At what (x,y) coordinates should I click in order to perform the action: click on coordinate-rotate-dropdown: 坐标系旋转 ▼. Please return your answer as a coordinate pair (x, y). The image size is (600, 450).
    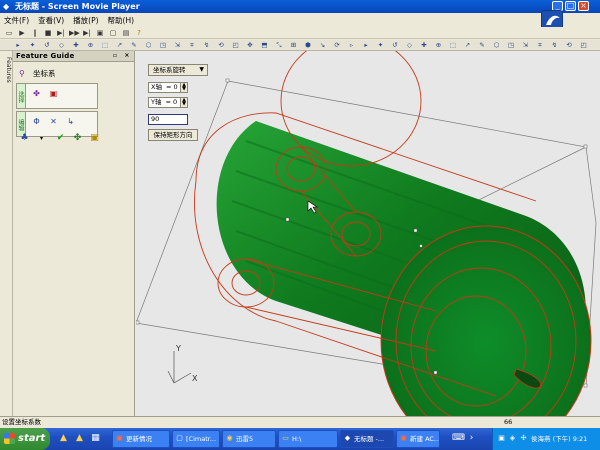
    Looking at the image, I should click on (178, 70).